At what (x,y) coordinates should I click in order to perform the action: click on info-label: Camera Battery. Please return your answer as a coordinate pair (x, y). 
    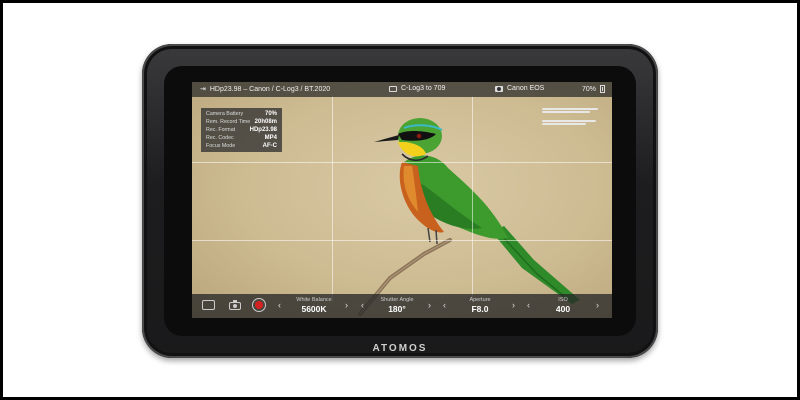
    Looking at the image, I should click on (225, 114).